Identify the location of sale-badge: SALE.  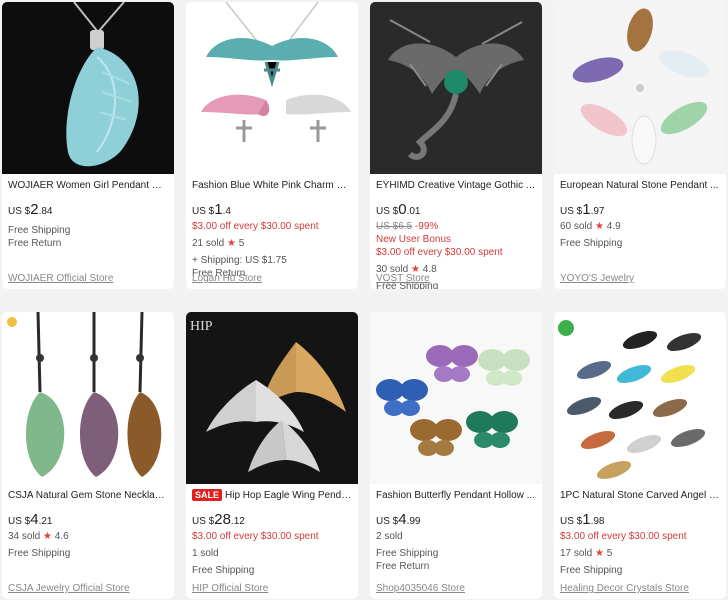
(207, 495).